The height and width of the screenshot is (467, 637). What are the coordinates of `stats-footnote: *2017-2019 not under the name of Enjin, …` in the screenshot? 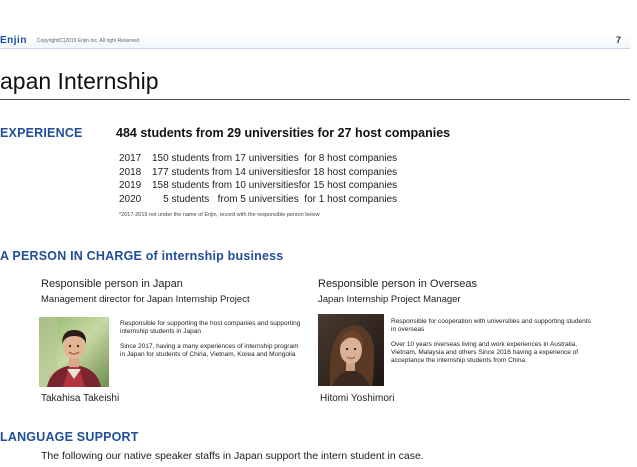 It's located at (219, 215).